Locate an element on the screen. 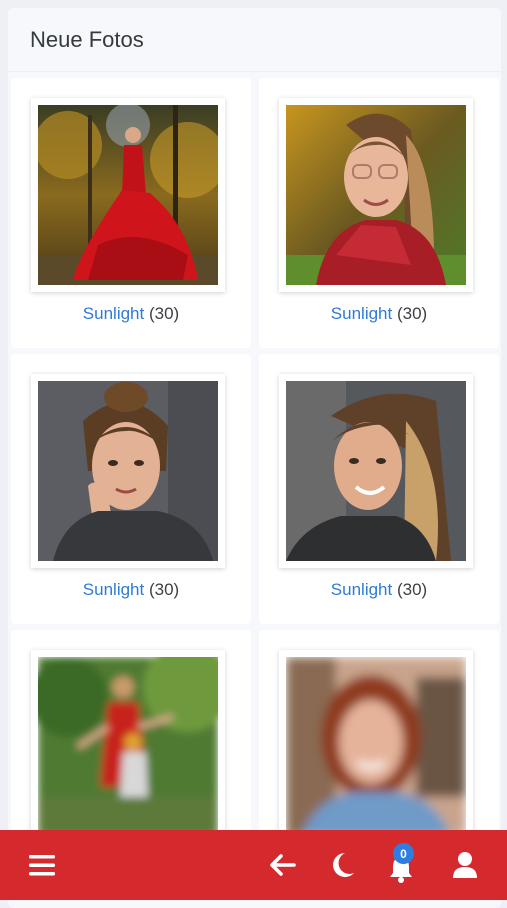  hamburger-menu-icon is located at coordinates (42, 865).